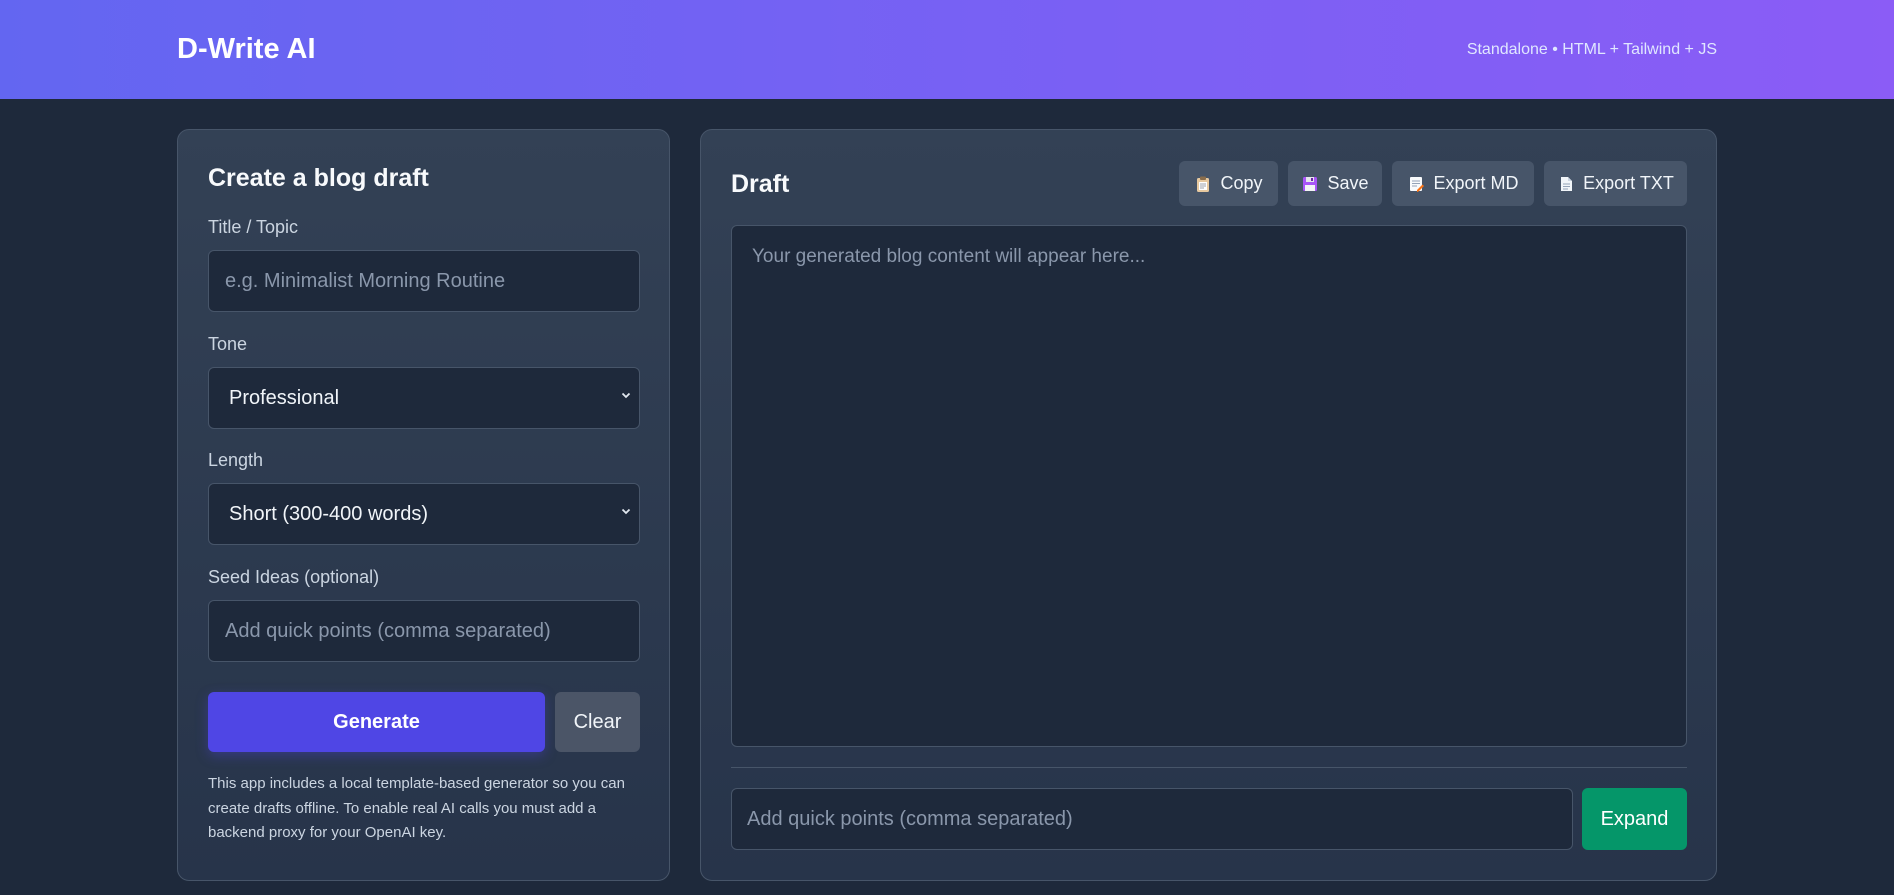 This screenshot has height=895, width=1894. What do you see at coordinates (910, 818) in the screenshot?
I see `expand-placeholder: Add quick points (comma separated)` at bounding box center [910, 818].